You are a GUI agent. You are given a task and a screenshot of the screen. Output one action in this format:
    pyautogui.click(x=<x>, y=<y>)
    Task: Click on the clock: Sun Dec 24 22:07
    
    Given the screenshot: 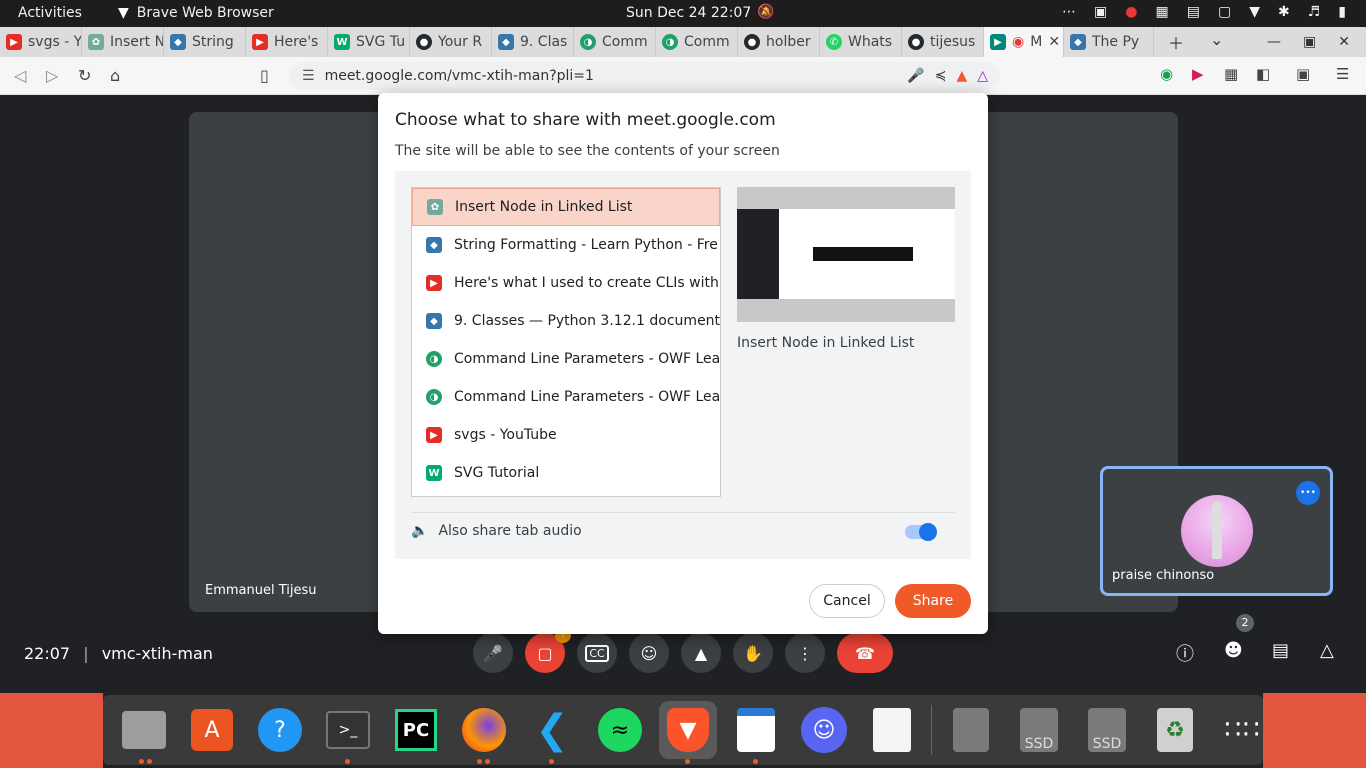 What is the action you would take?
    pyautogui.click(x=688, y=13)
    